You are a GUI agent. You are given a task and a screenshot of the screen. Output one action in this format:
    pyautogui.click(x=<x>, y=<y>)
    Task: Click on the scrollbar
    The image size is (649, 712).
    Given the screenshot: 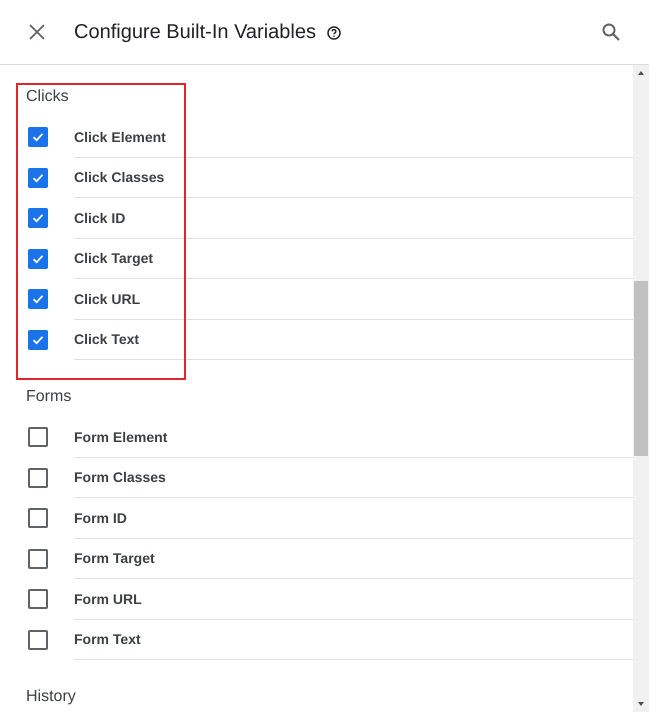 What is the action you would take?
    pyautogui.click(x=641, y=388)
    